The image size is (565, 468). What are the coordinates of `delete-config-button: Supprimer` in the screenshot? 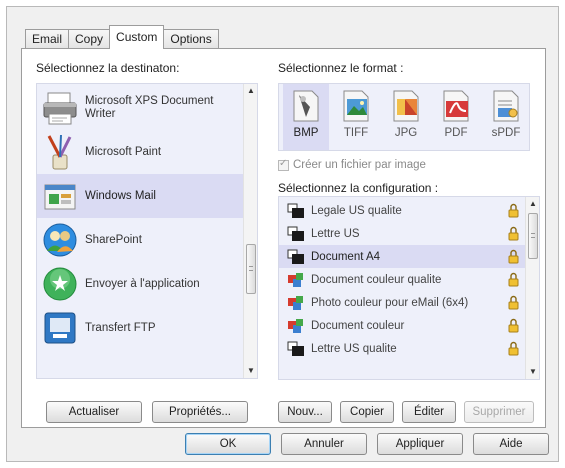 It's located at (499, 412).